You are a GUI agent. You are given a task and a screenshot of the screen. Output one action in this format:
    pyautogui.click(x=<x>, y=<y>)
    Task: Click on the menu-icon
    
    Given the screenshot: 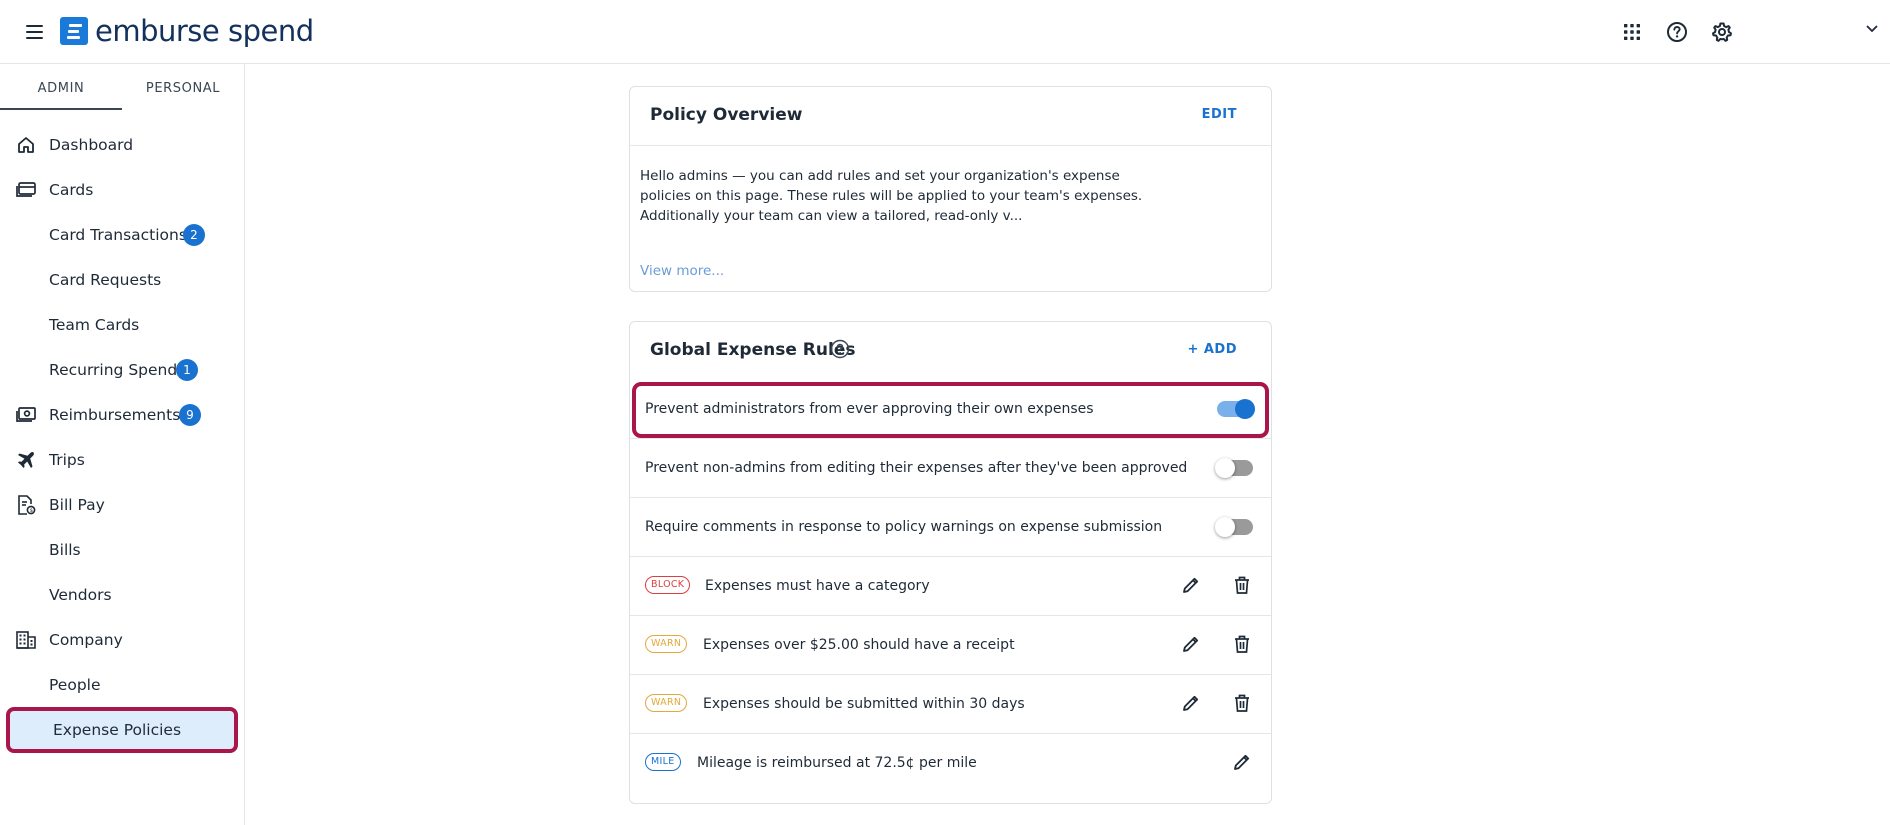 What is the action you would take?
    pyautogui.click(x=34, y=32)
    